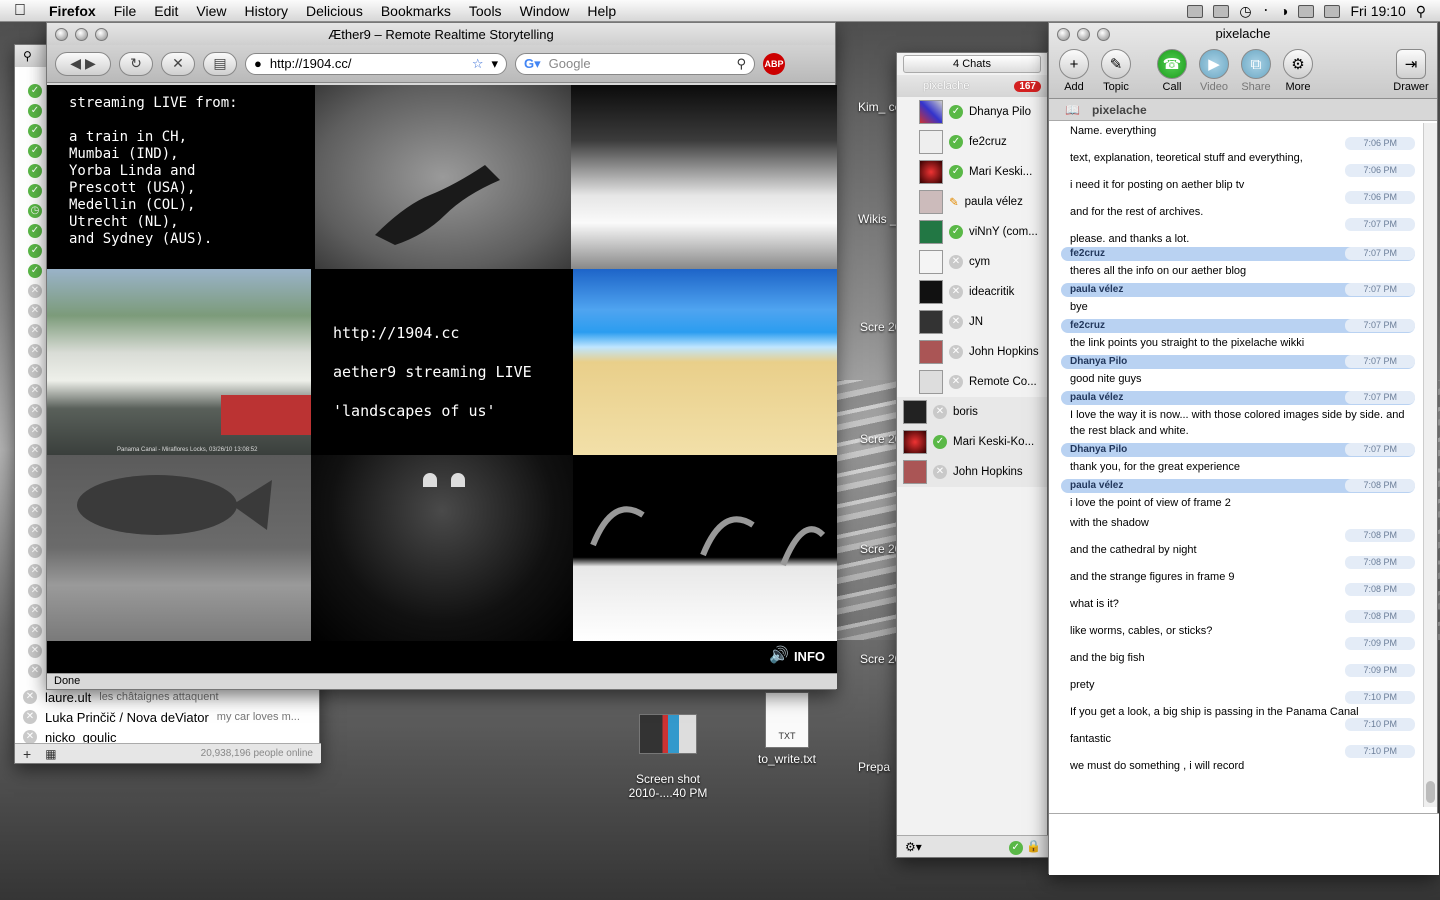 The image size is (1440, 900). What do you see at coordinates (972, 322) in the screenshot?
I see `member-row: ✕ JN` at bounding box center [972, 322].